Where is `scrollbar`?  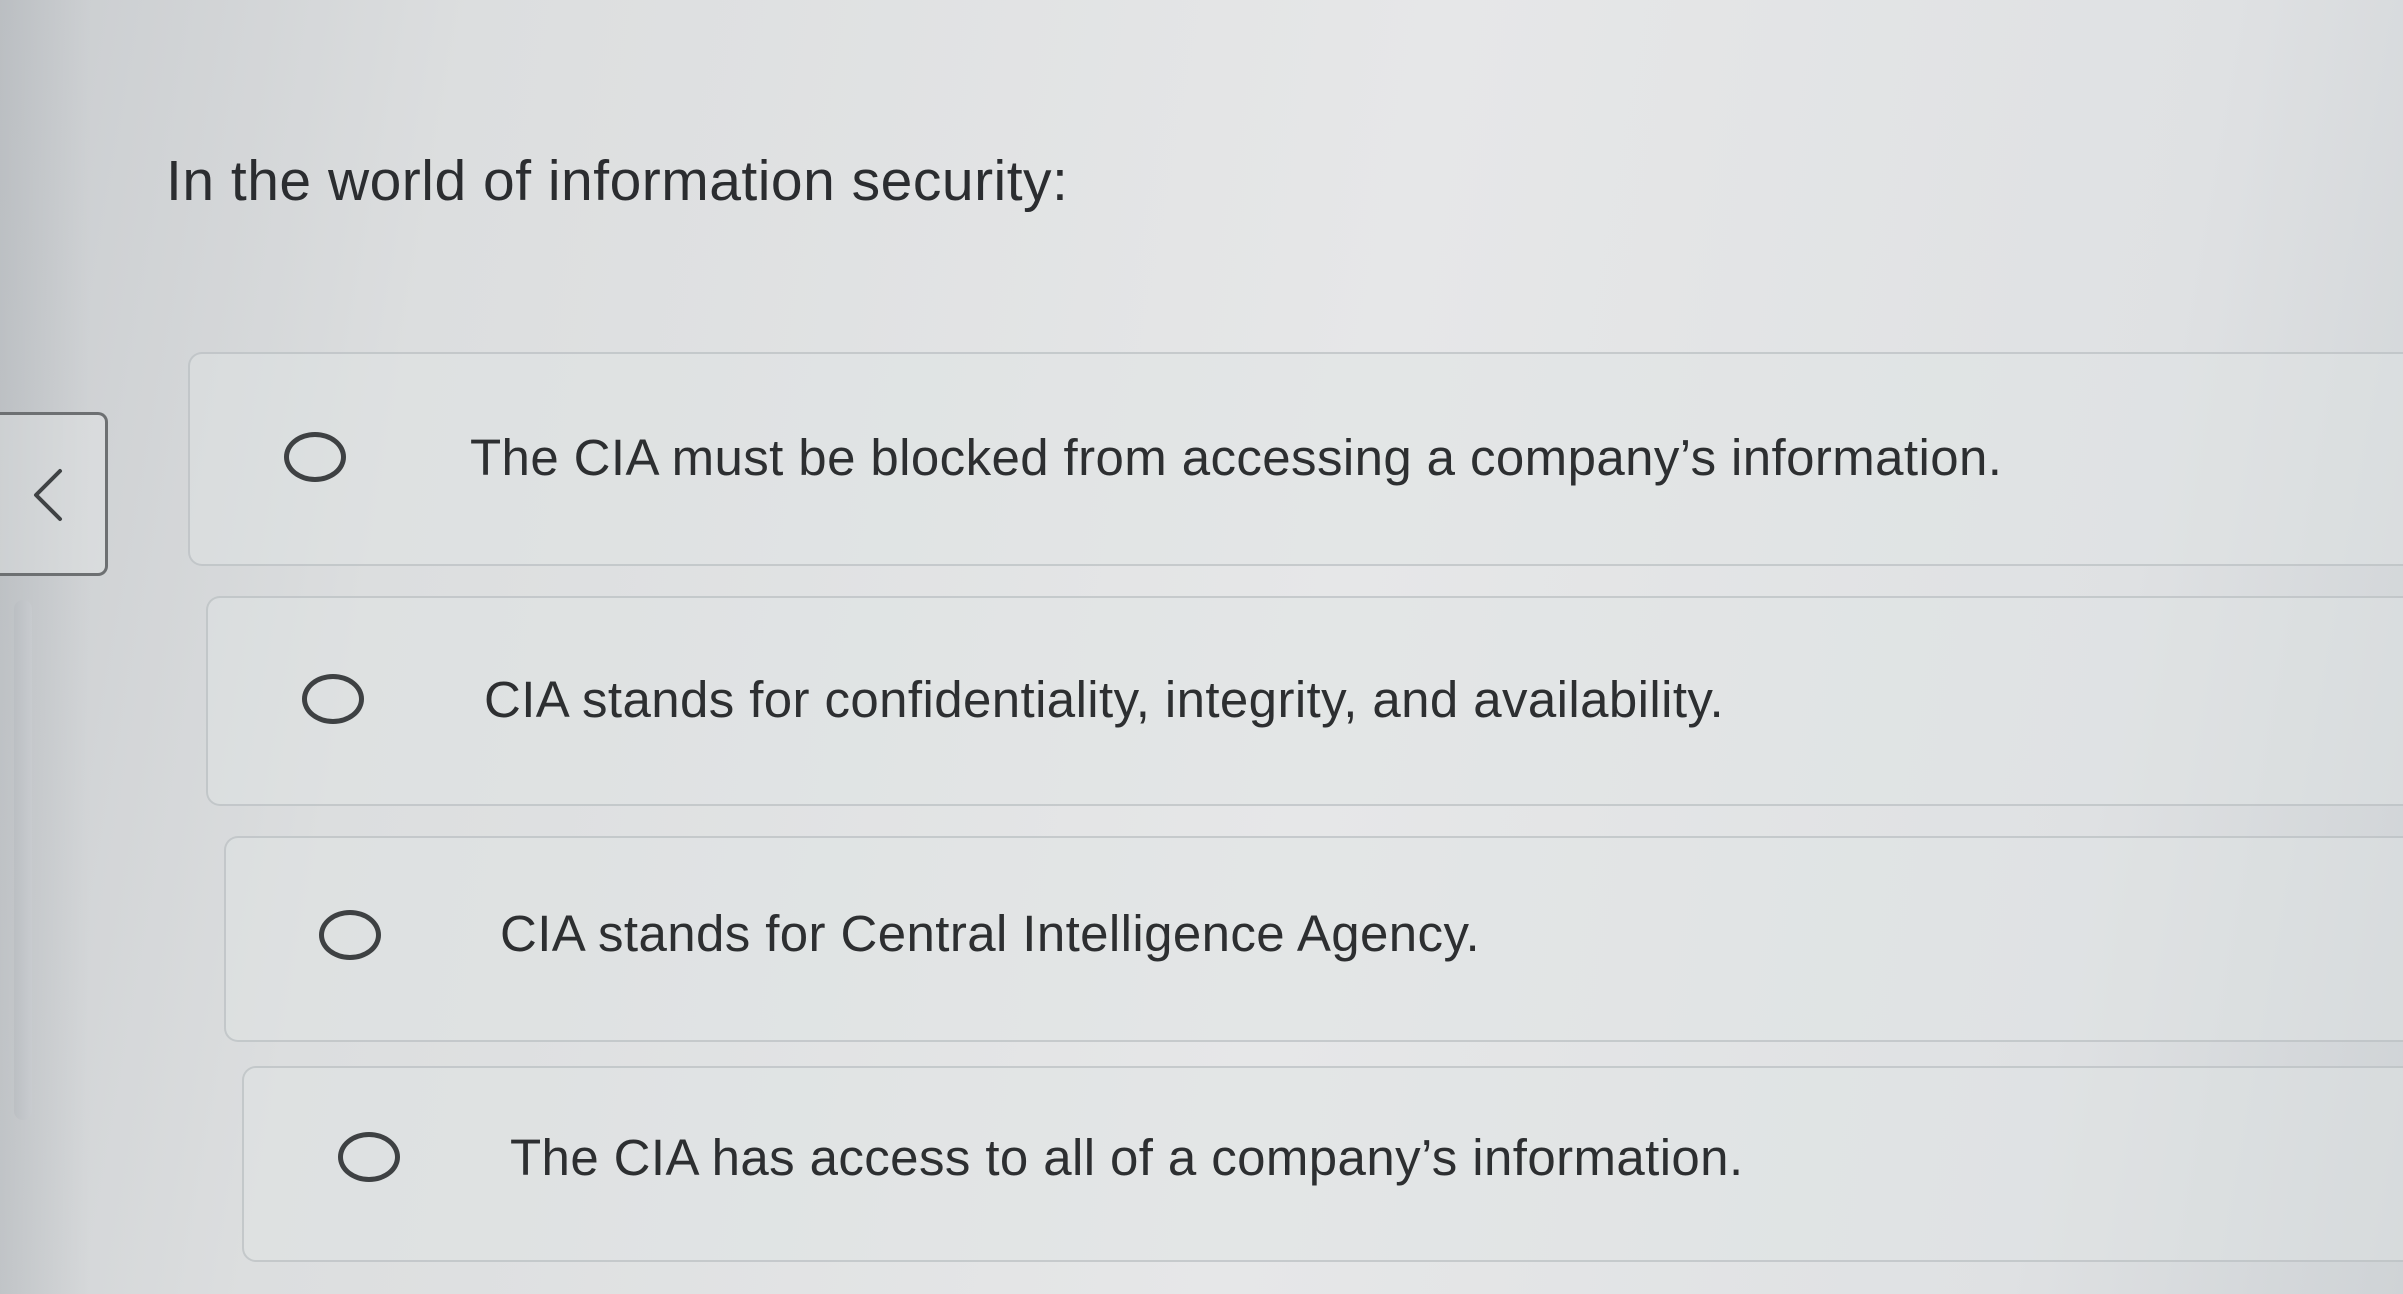 scrollbar is located at coordinates (23, 860).